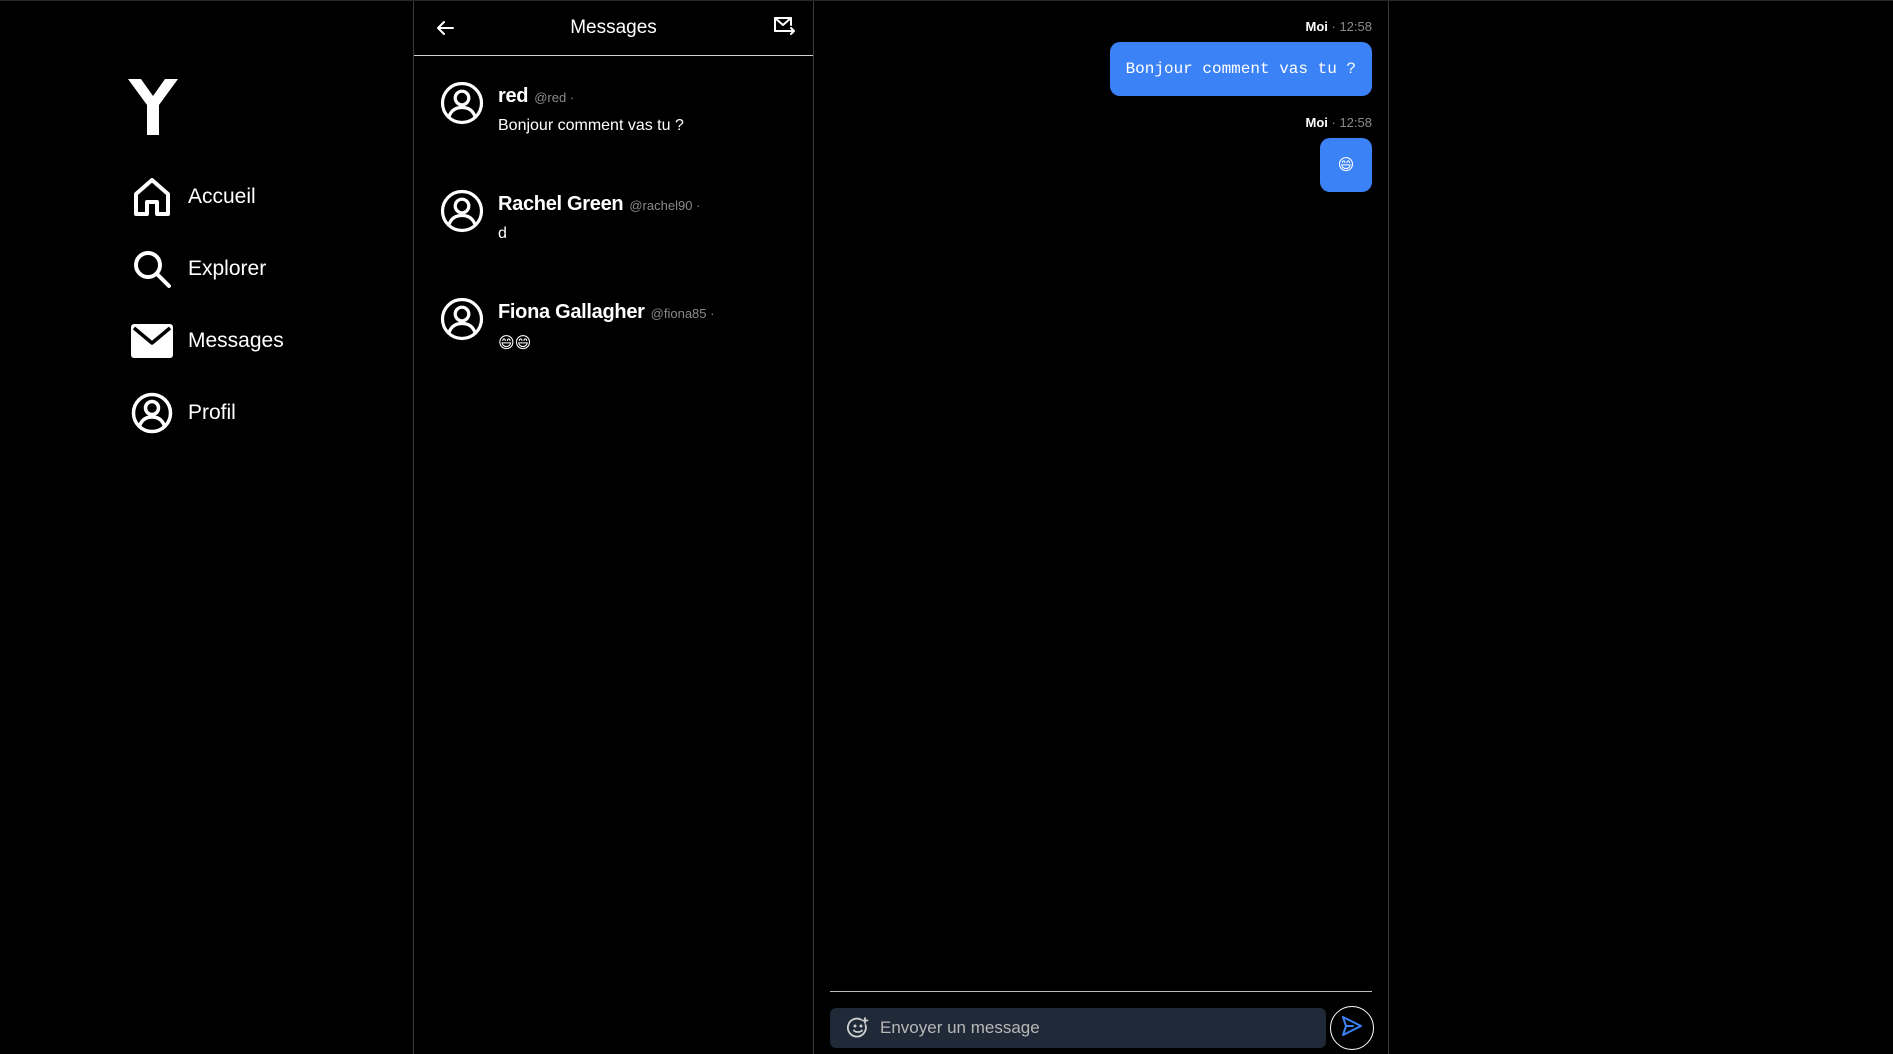 Image resolution: width=1893 pixels, height=1054 pixels. Describe the element at coordinates (784, 26) in the screenshot. I see `new-message-icon` at that location.